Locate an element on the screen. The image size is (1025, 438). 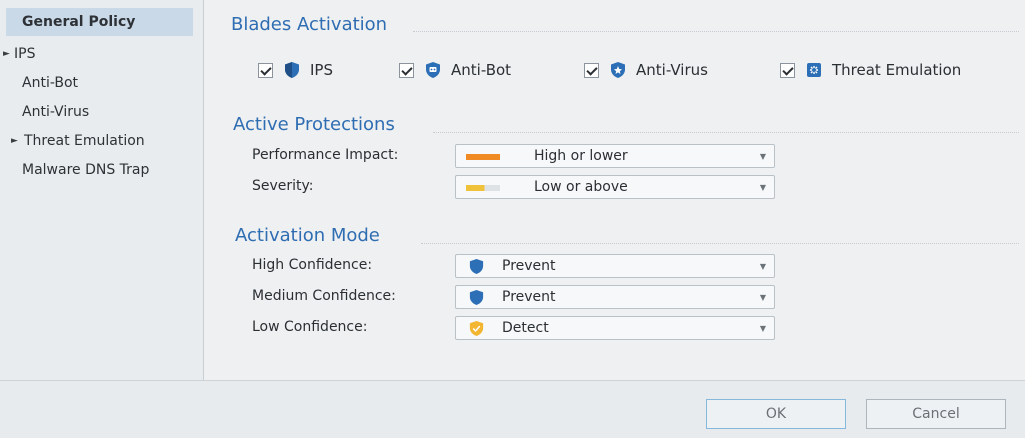
medium-confidence-select: Prevent ▼ is located at coordinates (615, 297).